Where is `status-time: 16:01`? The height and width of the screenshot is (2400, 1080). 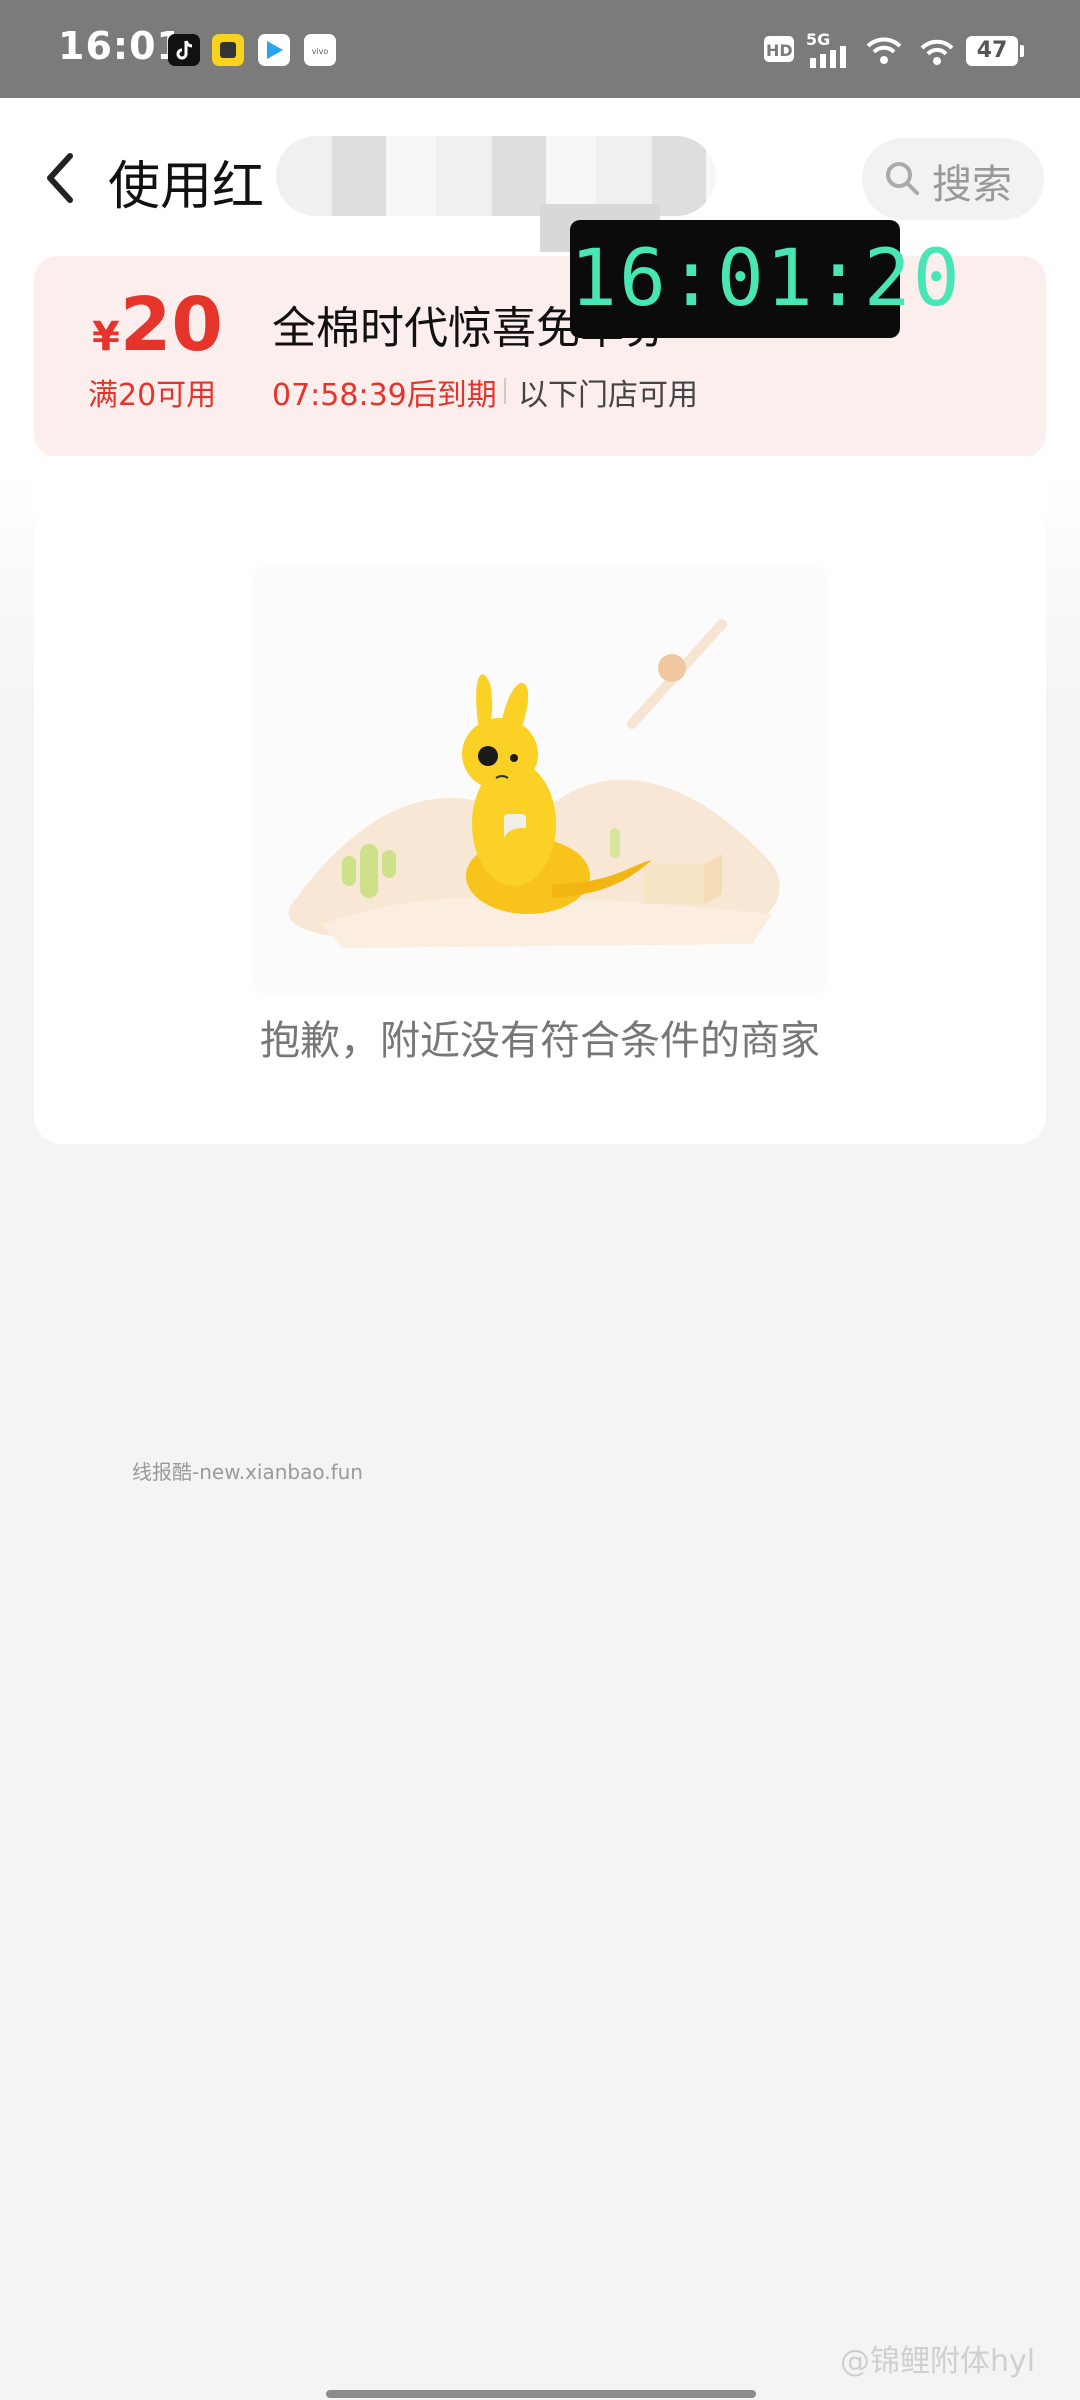
status-time: 16:01 is located at coordinates (121, 46).